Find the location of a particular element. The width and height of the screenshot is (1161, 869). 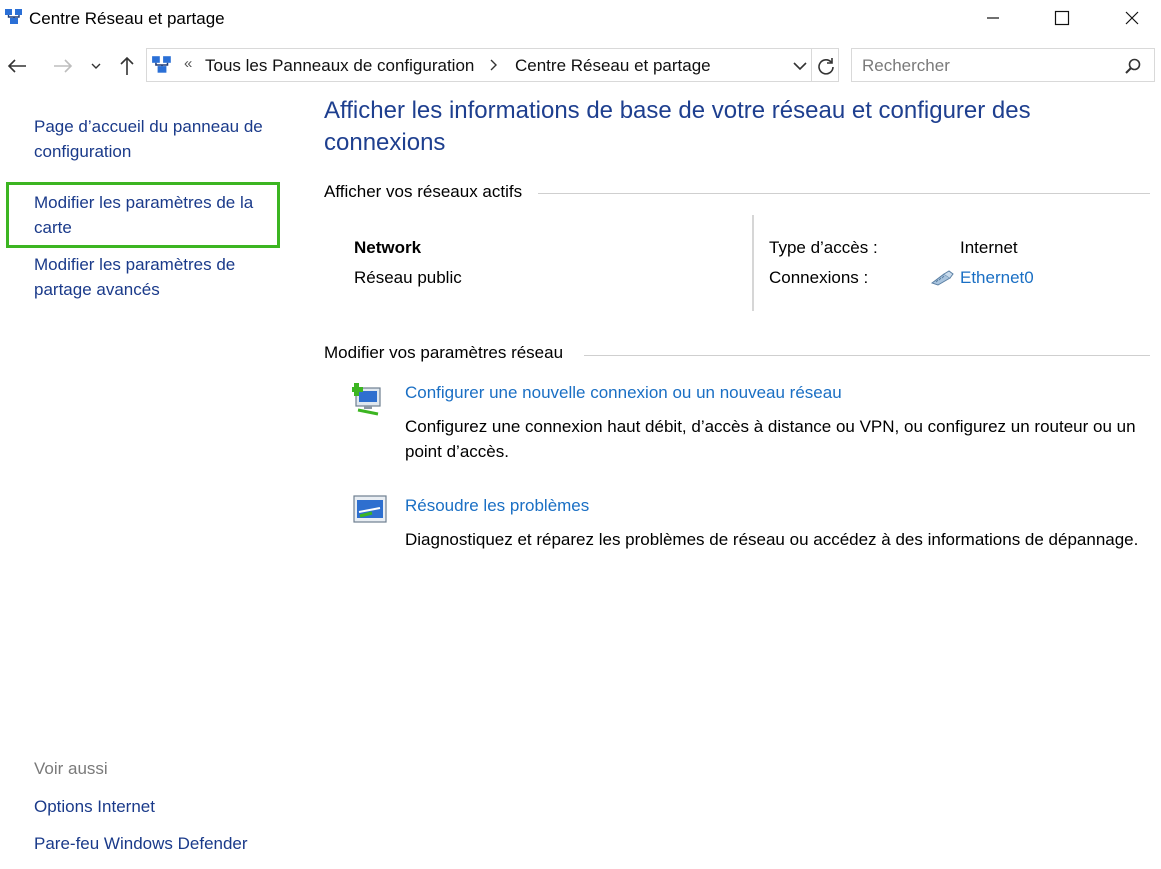

maximize-button is located at coordinates (1062, 18).